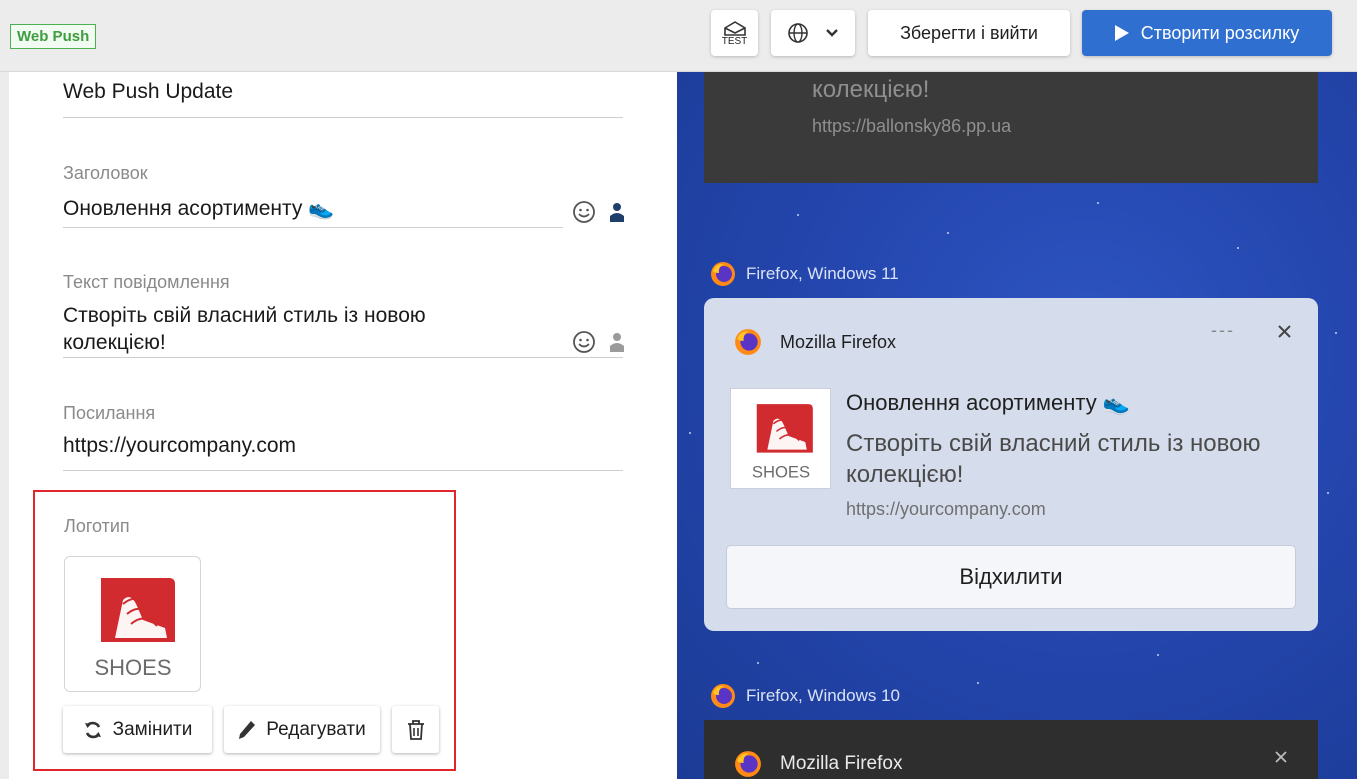 The width and height of the screenshot is (1357, 779). Describe the element at coordinates (343, 117) in the screenshot. I see `name-underline` at that location.